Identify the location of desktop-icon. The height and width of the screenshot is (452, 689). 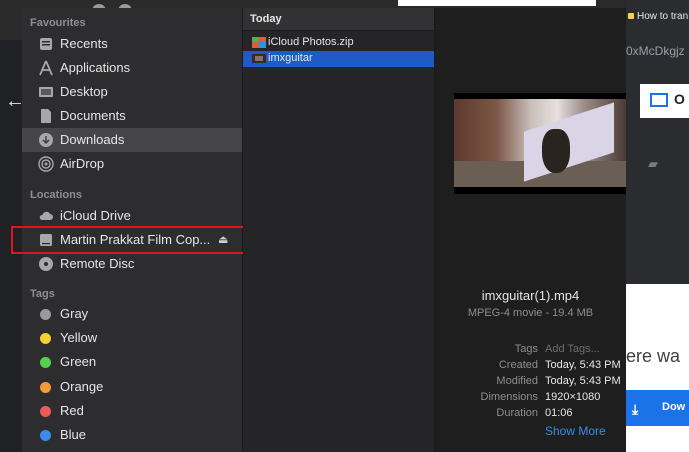
(46, 92).